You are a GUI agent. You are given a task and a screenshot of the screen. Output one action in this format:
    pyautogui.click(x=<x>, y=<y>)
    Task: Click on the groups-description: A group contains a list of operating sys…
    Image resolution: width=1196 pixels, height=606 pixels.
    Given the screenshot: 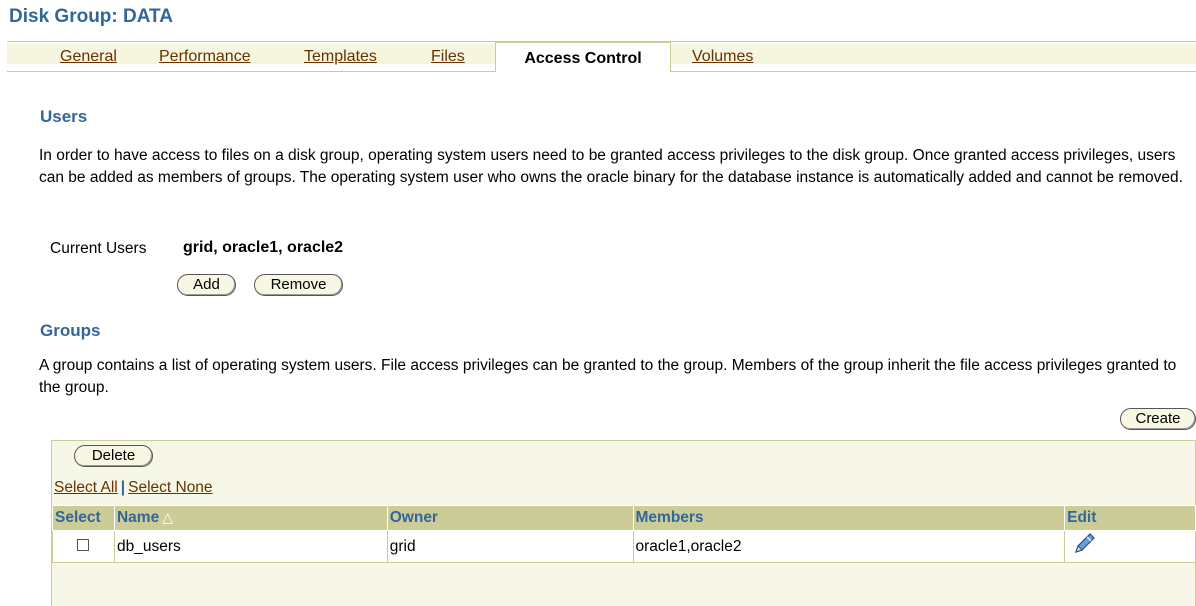 What is the action you would take?
    pyautogui.click(x=608, y=376)
    